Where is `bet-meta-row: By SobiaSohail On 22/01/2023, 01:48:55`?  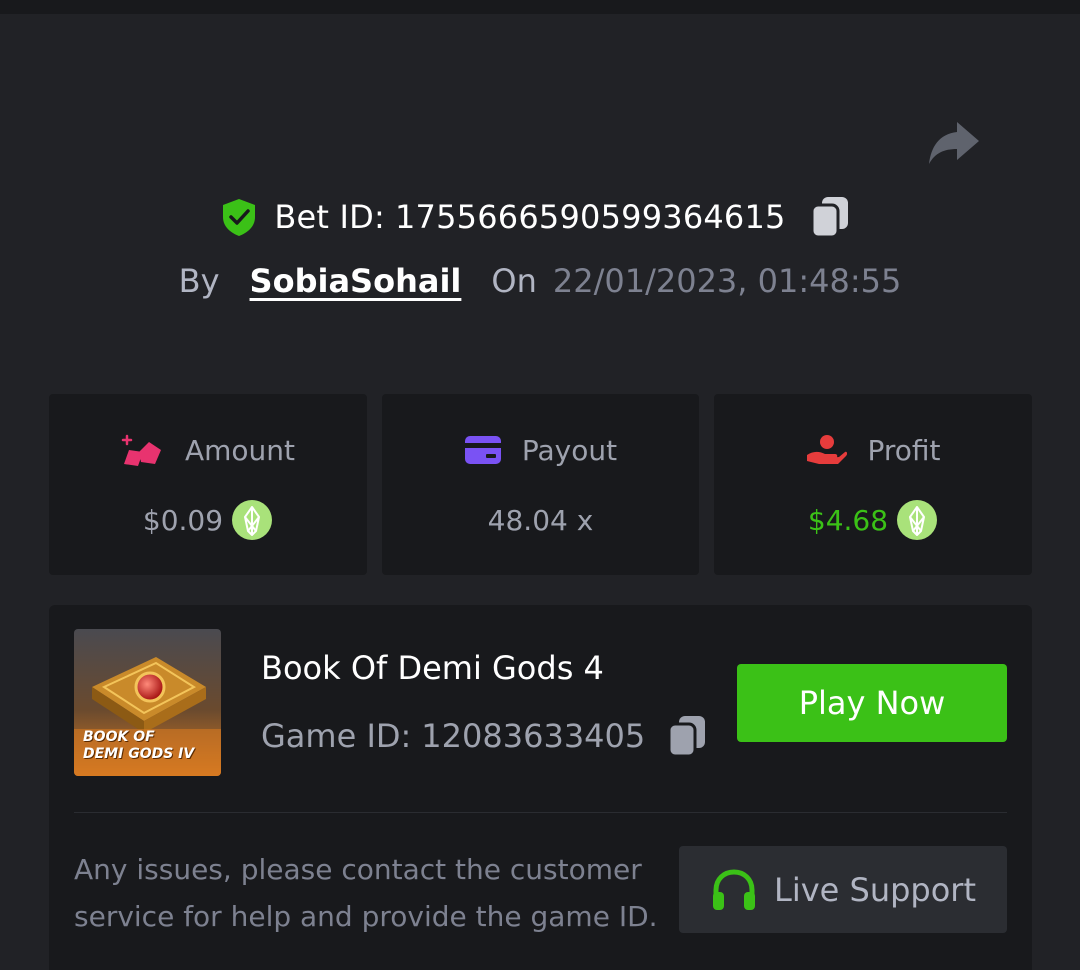
bet-meta-row: By SobiaSohail On 22/01/2023, 01:48:55 is located at coordinates (540, 281).